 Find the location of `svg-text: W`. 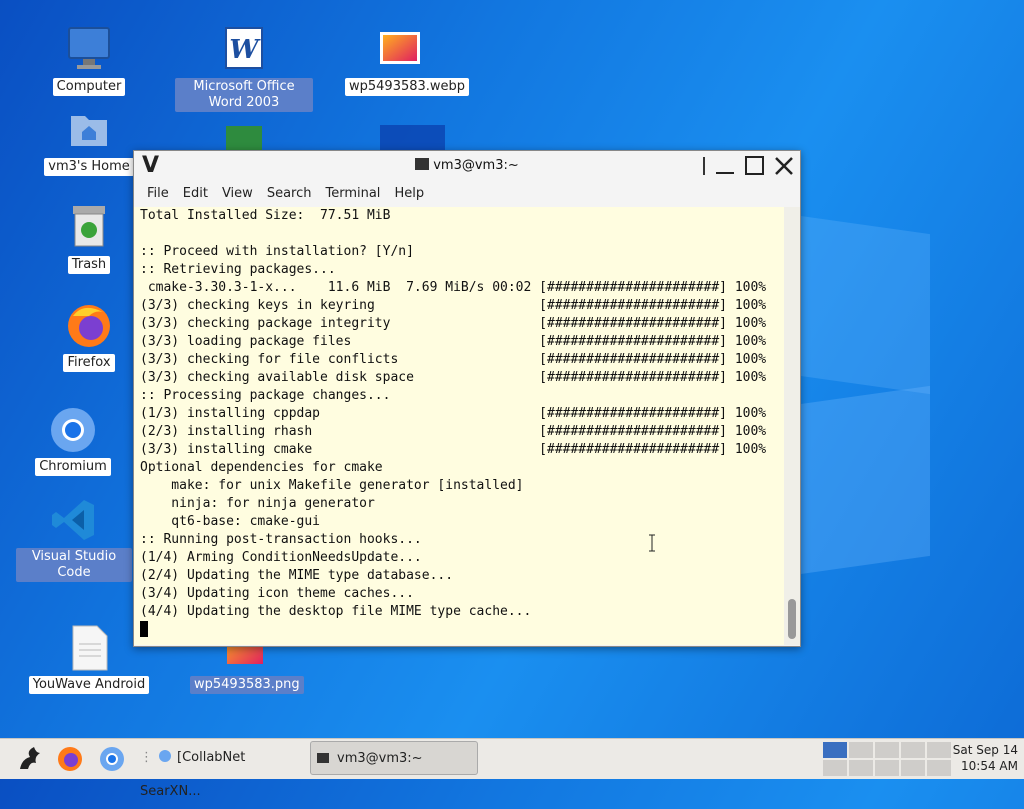

svg-text: W is located at coordinates (245, 50).